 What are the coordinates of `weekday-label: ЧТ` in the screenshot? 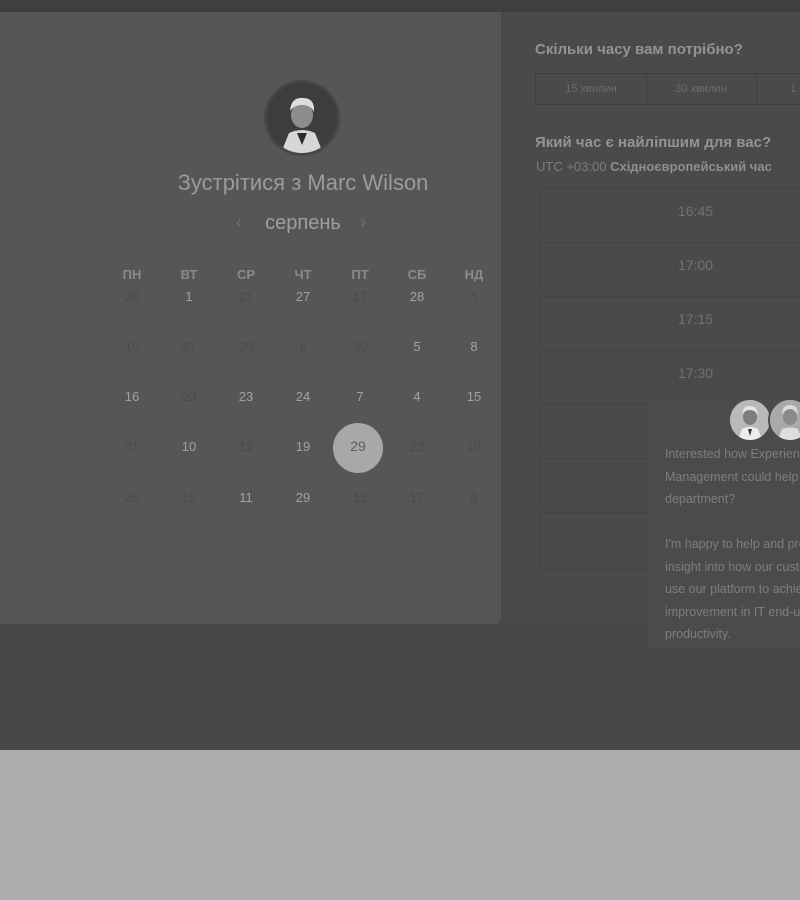 It's located at (303, 274).